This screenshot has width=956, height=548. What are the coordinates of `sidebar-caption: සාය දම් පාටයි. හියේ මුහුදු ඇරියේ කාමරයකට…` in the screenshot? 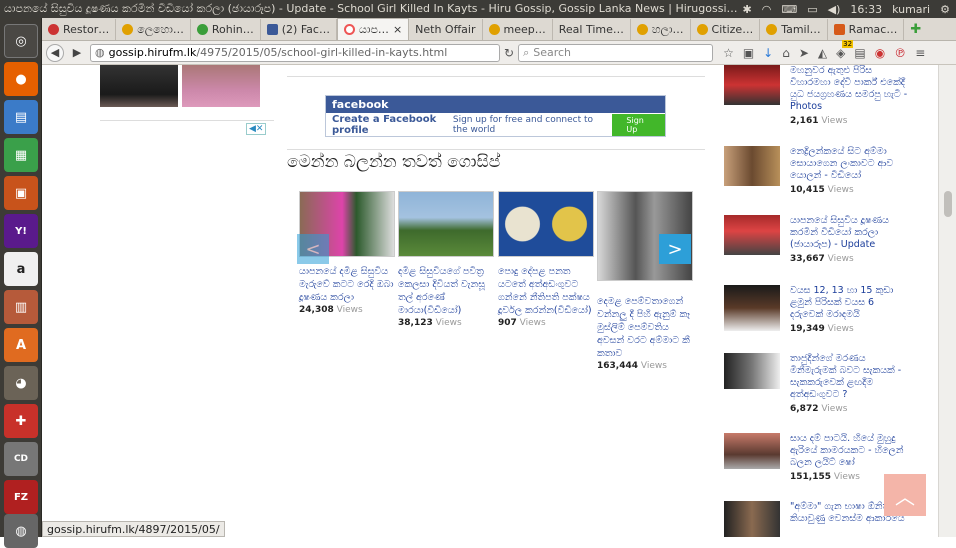 It's located at (850, 451).